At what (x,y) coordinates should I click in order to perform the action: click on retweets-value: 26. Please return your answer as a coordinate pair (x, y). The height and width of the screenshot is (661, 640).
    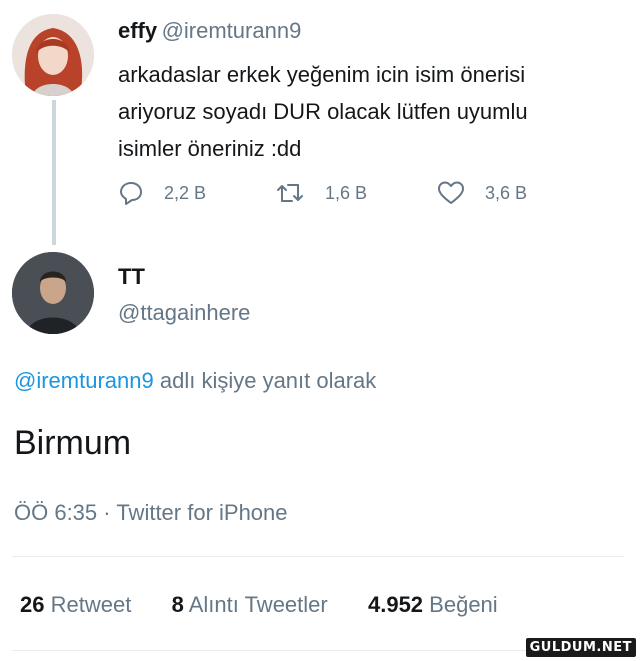
    Looking at the image, I should click on (32, 604).